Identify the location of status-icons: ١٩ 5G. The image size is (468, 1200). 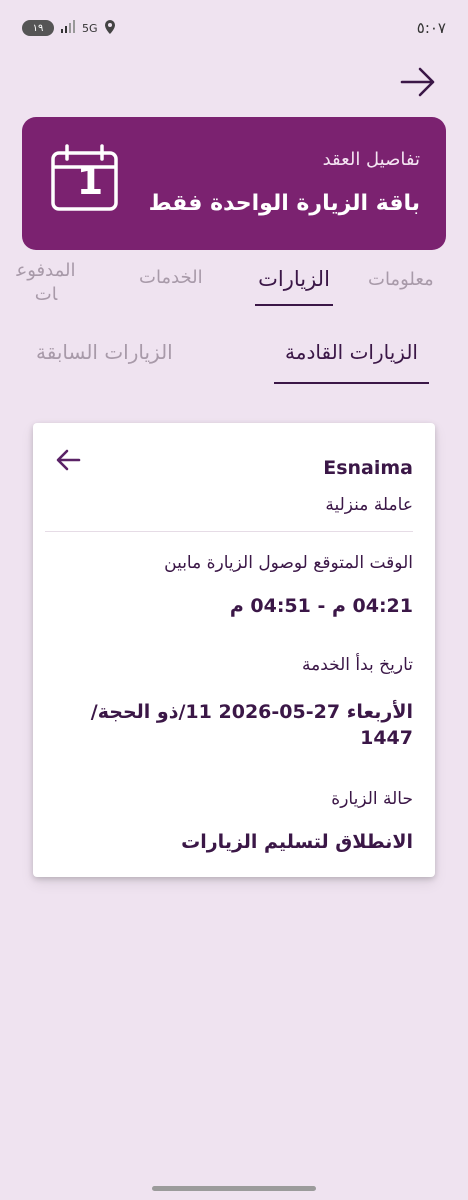
(69, 28).